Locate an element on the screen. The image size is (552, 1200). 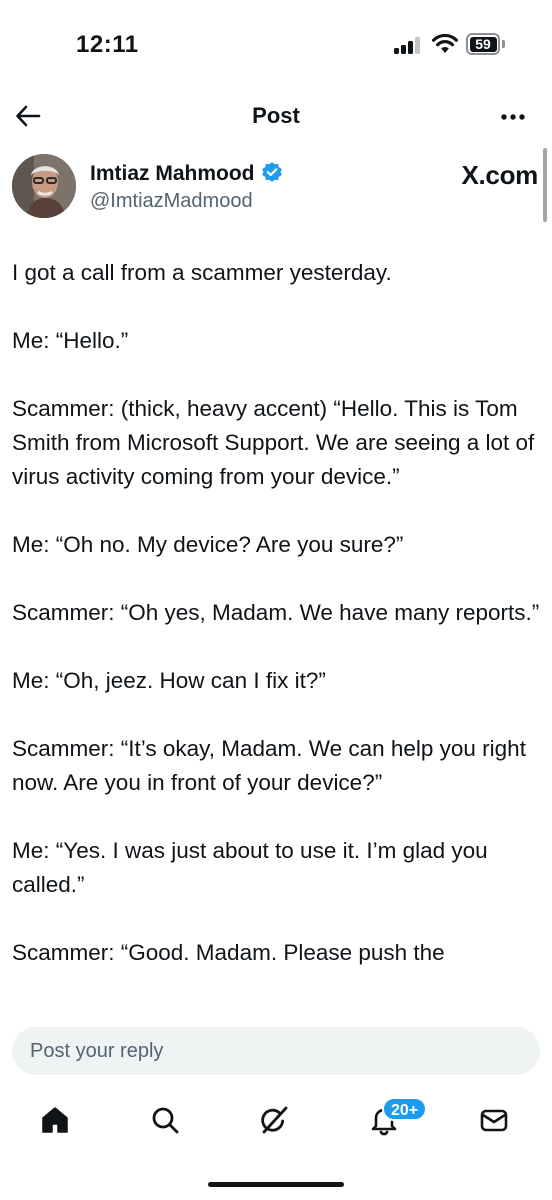
reply-bar is located at coordinates (276, 1053).